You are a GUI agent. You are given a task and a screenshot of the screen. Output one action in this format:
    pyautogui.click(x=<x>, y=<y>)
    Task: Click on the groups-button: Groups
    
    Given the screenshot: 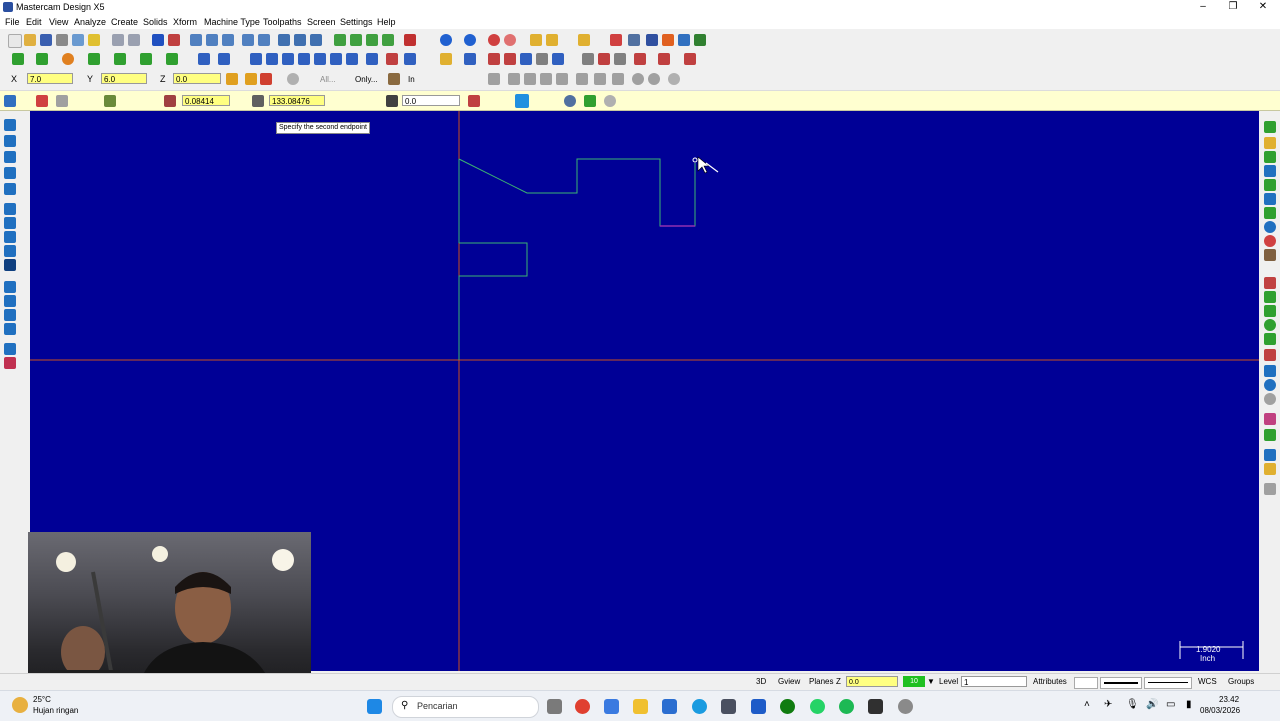 What is the action you would take?
    pyautogui.click(x=1241, y=681)
    